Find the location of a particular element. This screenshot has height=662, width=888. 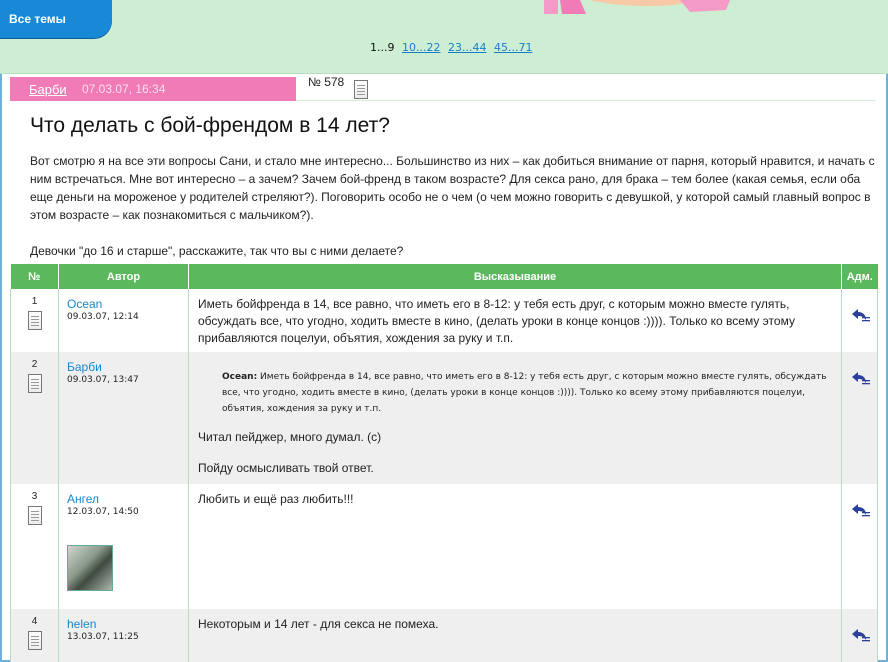

column-header-message: Высказывание is located at coordinates (515, 276).